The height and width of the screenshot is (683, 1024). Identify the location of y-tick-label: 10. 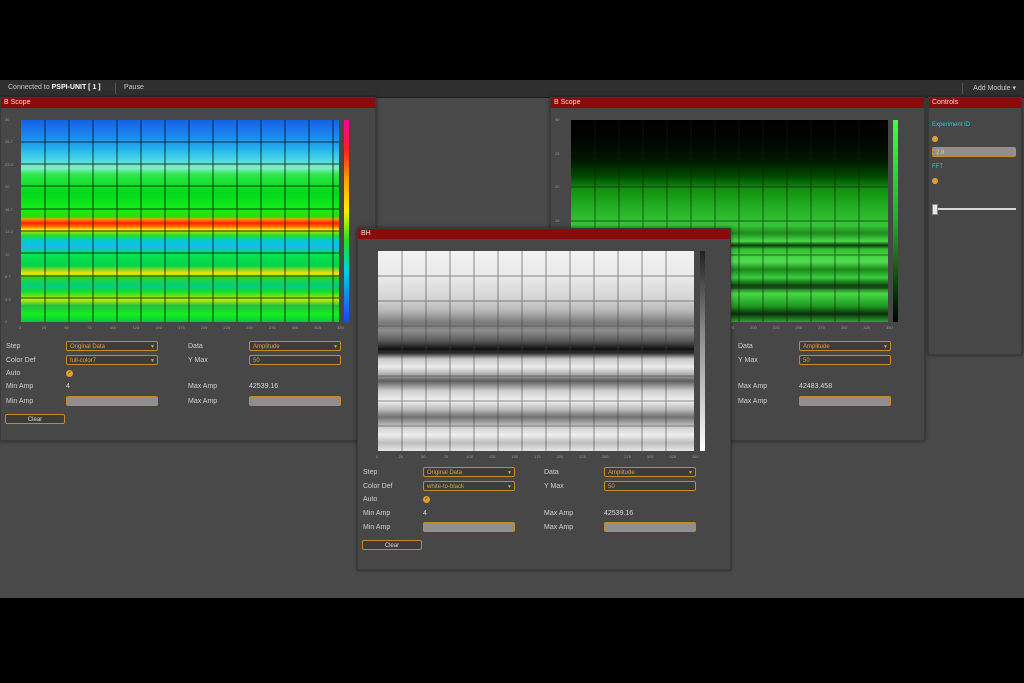
(7, 254).